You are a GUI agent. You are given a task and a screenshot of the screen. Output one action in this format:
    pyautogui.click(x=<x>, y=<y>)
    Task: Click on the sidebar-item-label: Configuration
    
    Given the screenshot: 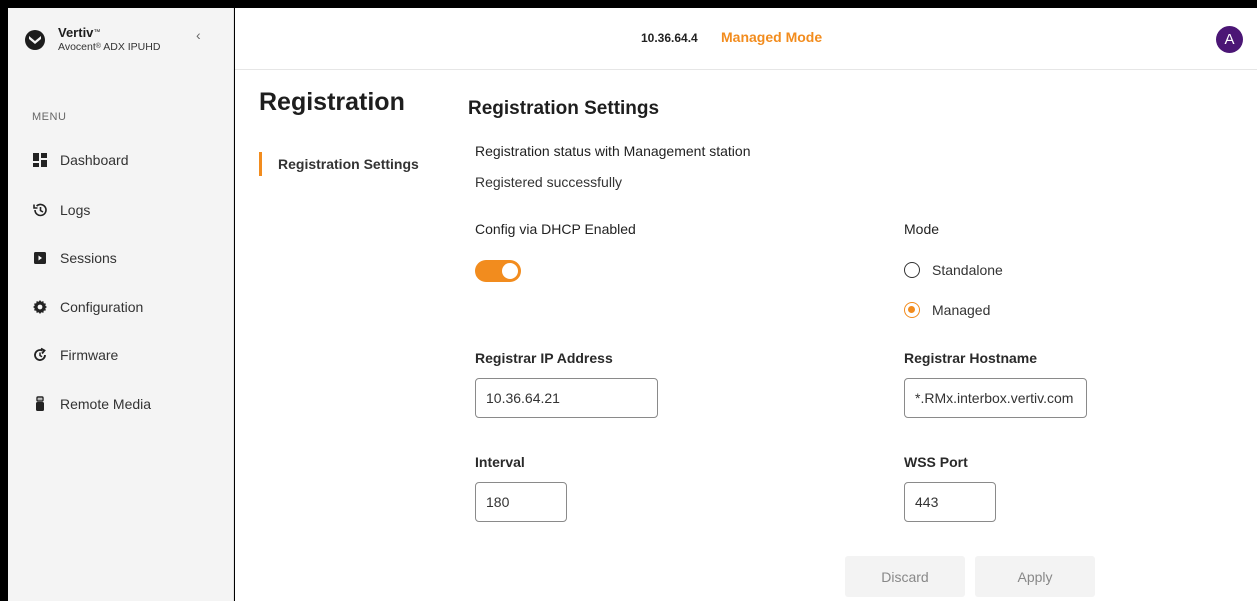 What is the action you would take?
    pyautogui.click(x=102, y=307)
    